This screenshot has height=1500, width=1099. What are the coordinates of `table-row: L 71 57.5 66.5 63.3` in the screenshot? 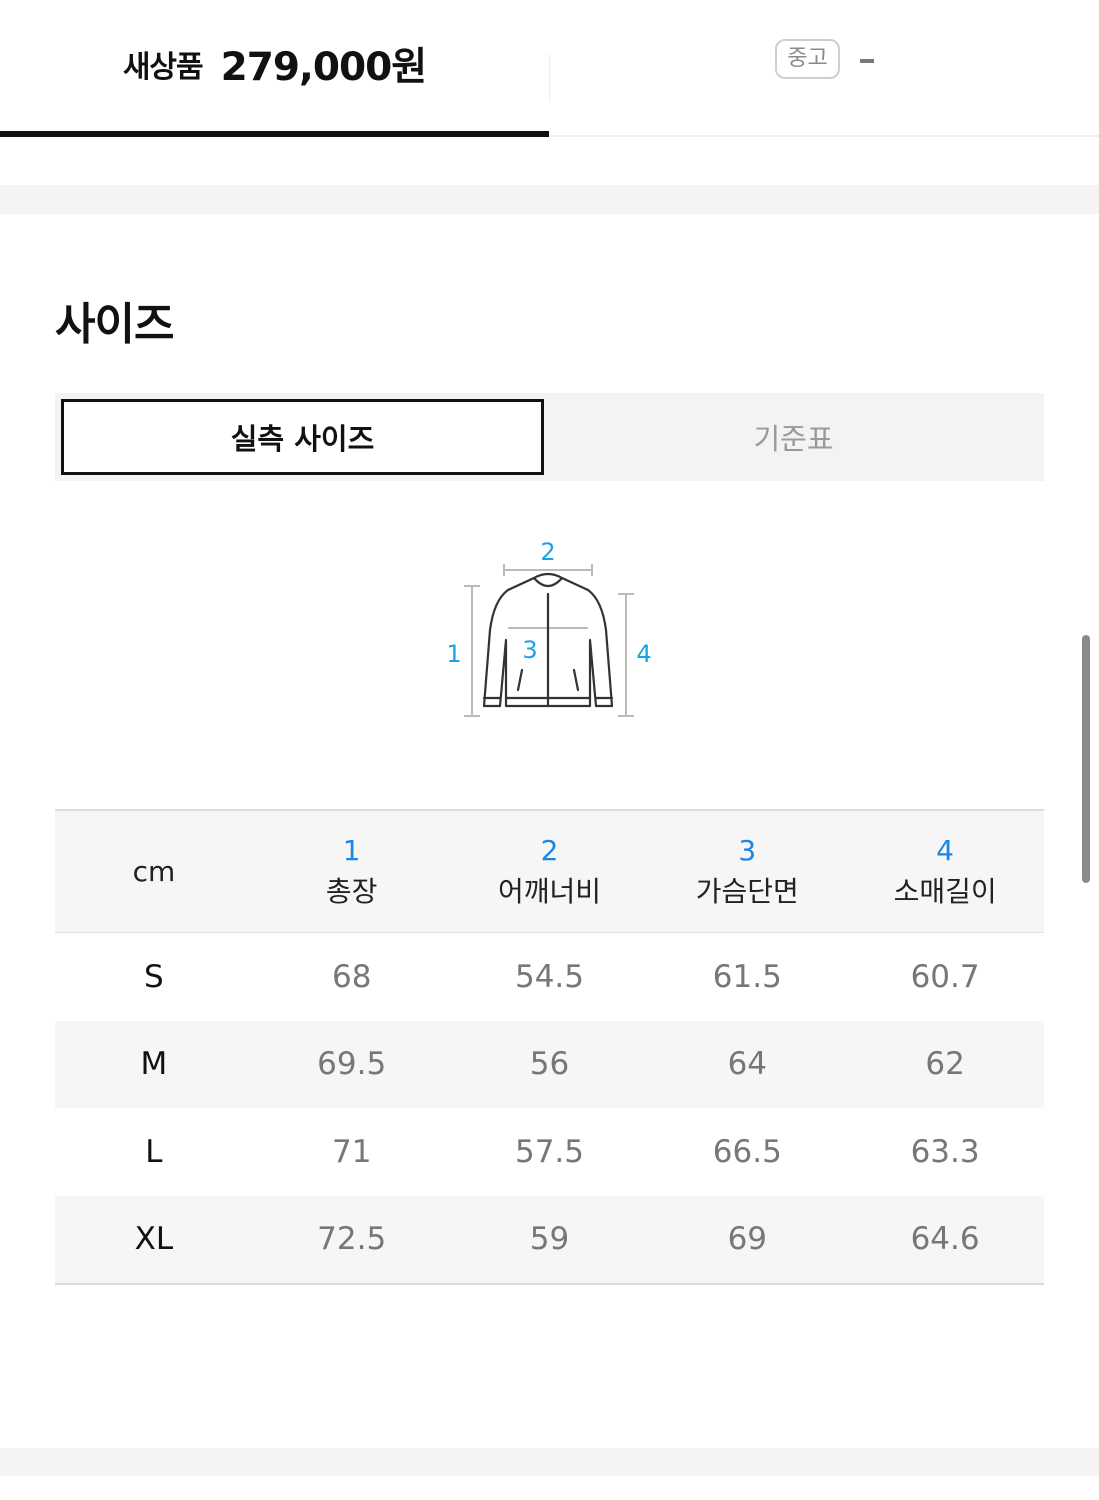 It's located at (549, 1152).